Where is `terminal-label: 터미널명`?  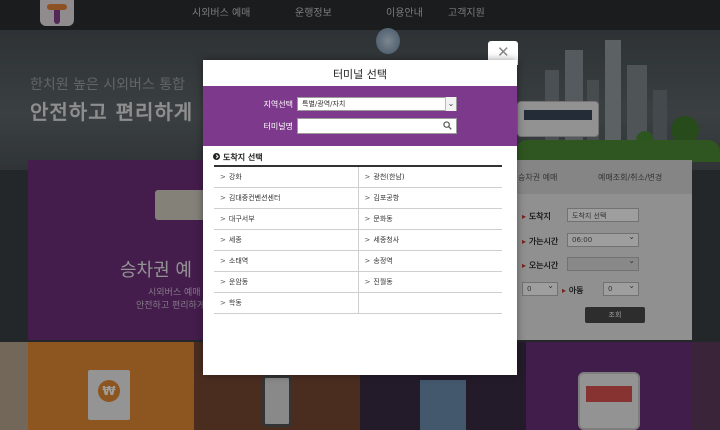
terminal-label: 터미널명 is located at coordinates (278, 126).